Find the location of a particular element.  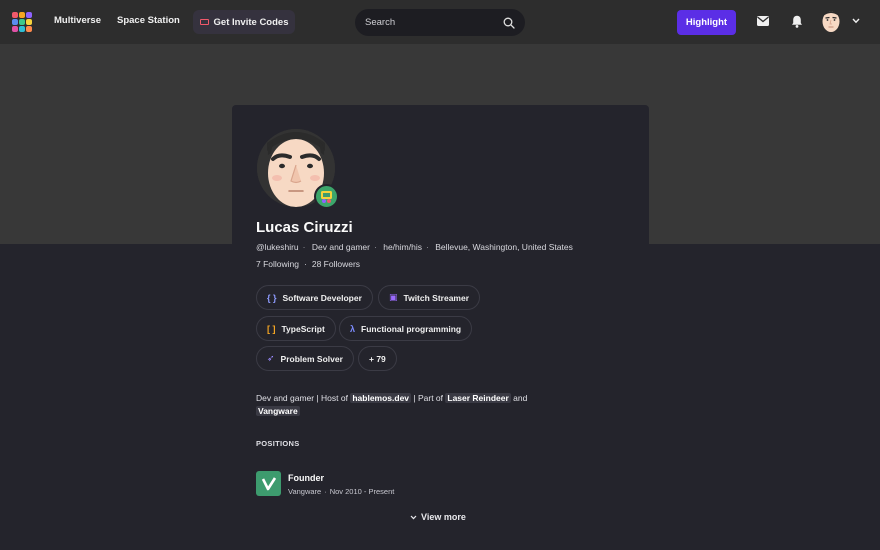

nav-link-multiverse: Multiverse is located at coordinates (77, 20).